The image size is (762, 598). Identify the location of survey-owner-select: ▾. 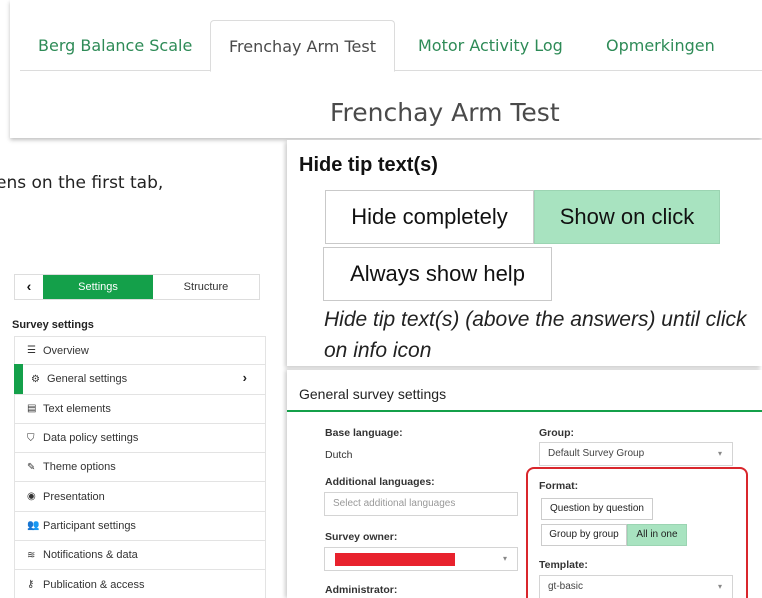
(421, 559).